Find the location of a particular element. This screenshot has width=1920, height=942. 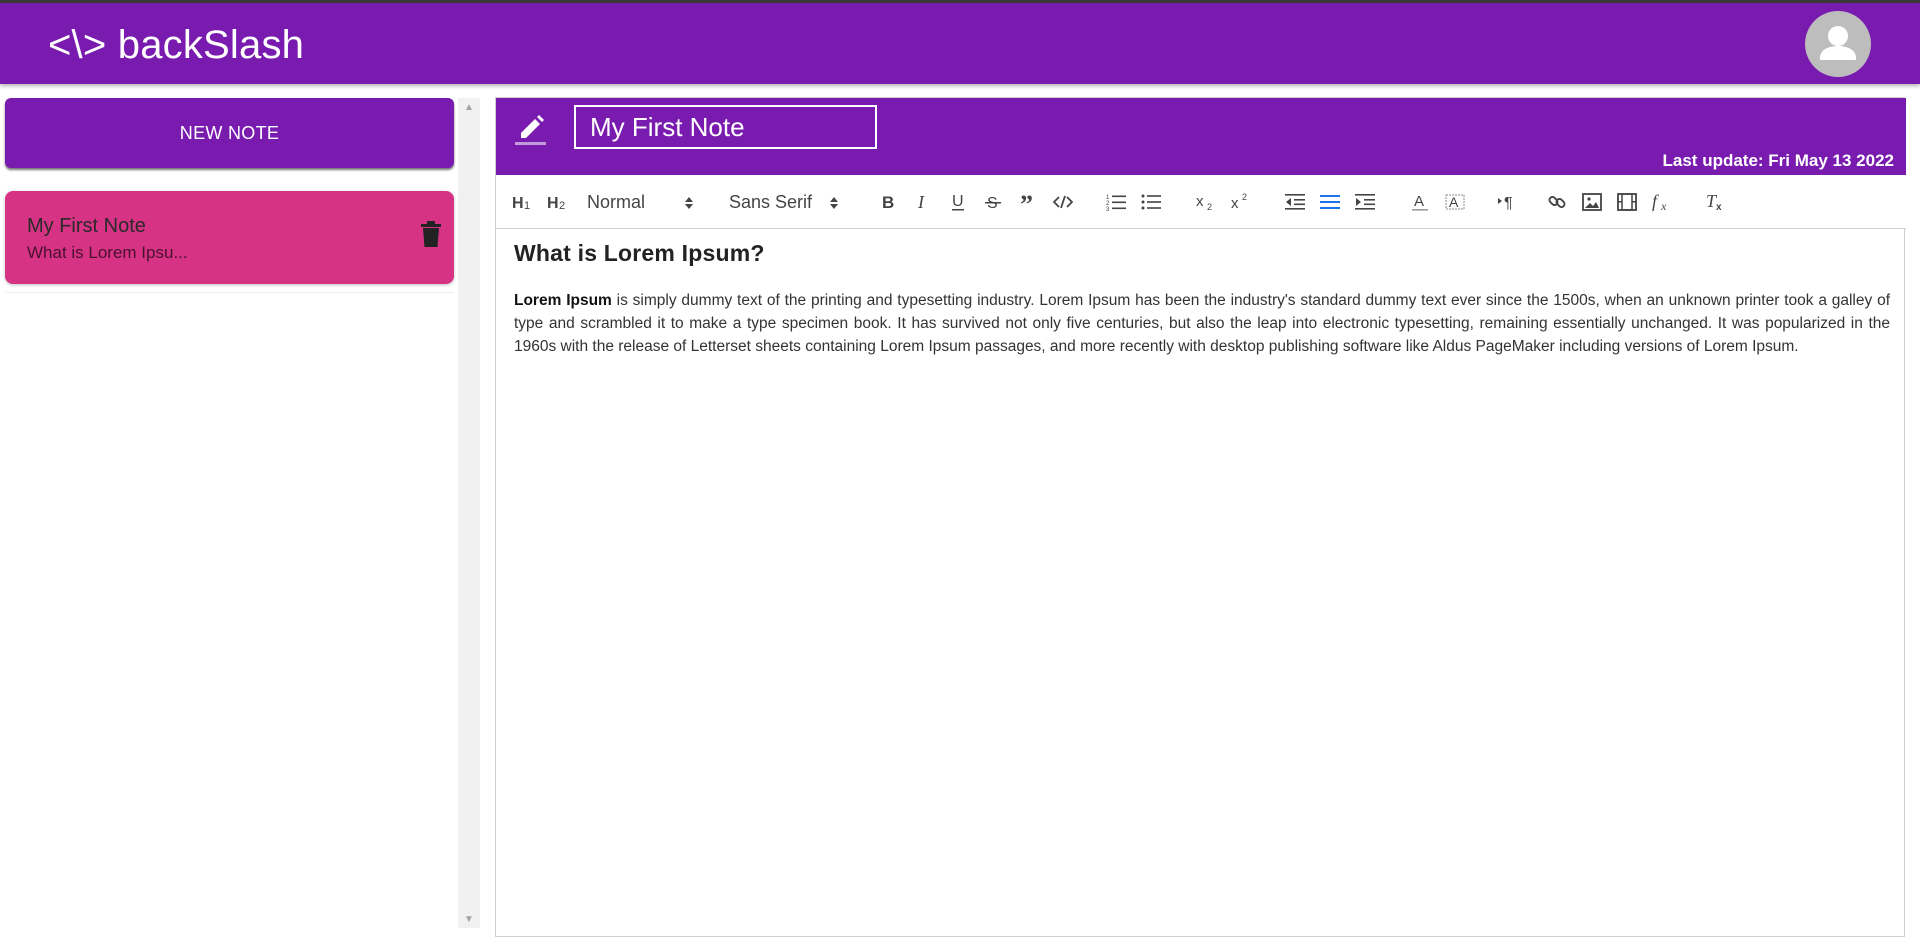

formula-icon: fx is located at coordinates (1662, 202).